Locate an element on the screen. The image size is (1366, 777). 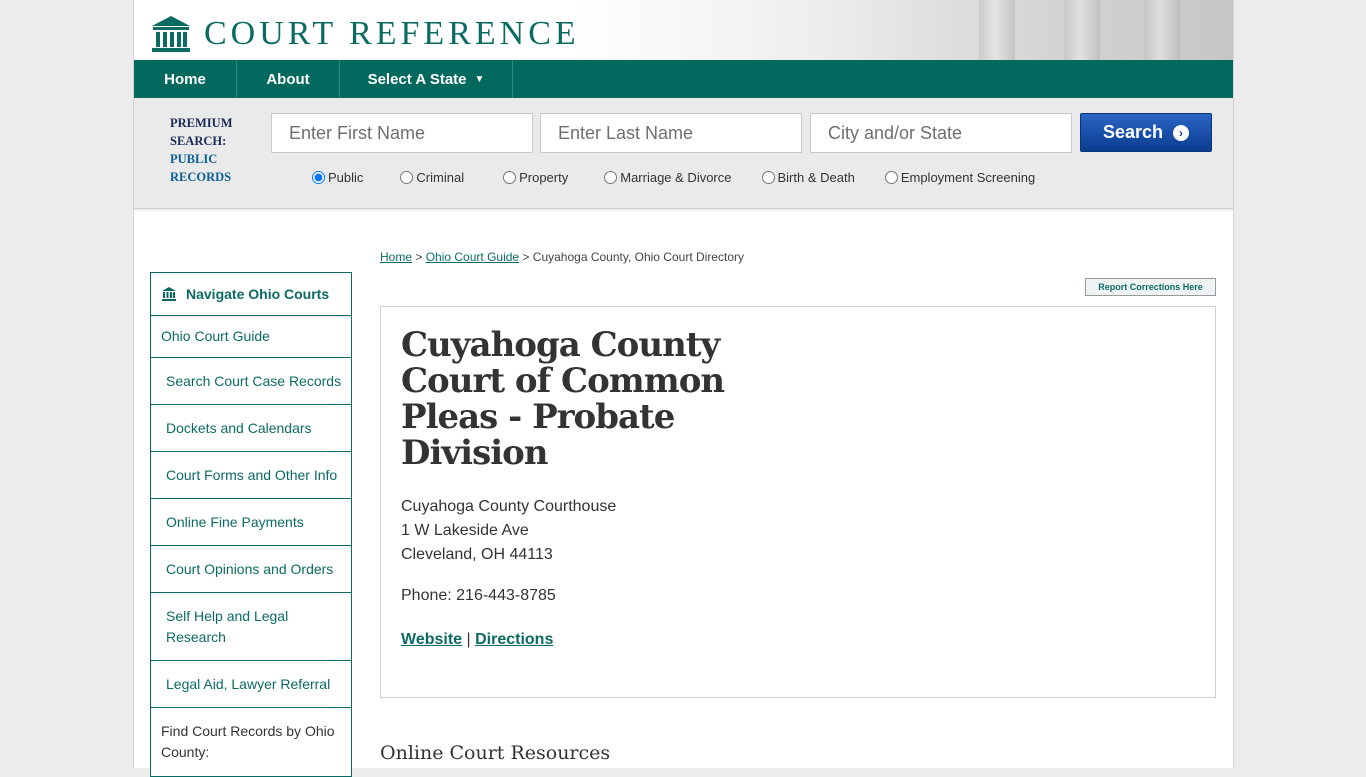
courthouse-icon is located at coordinates (169, 294).